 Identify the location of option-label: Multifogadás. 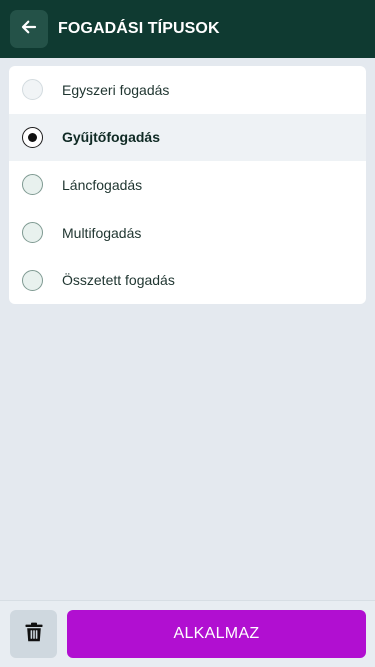
(102, 232).